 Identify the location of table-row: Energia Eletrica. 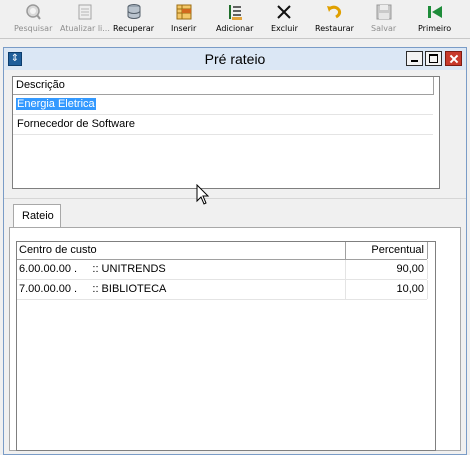
(223, 105).